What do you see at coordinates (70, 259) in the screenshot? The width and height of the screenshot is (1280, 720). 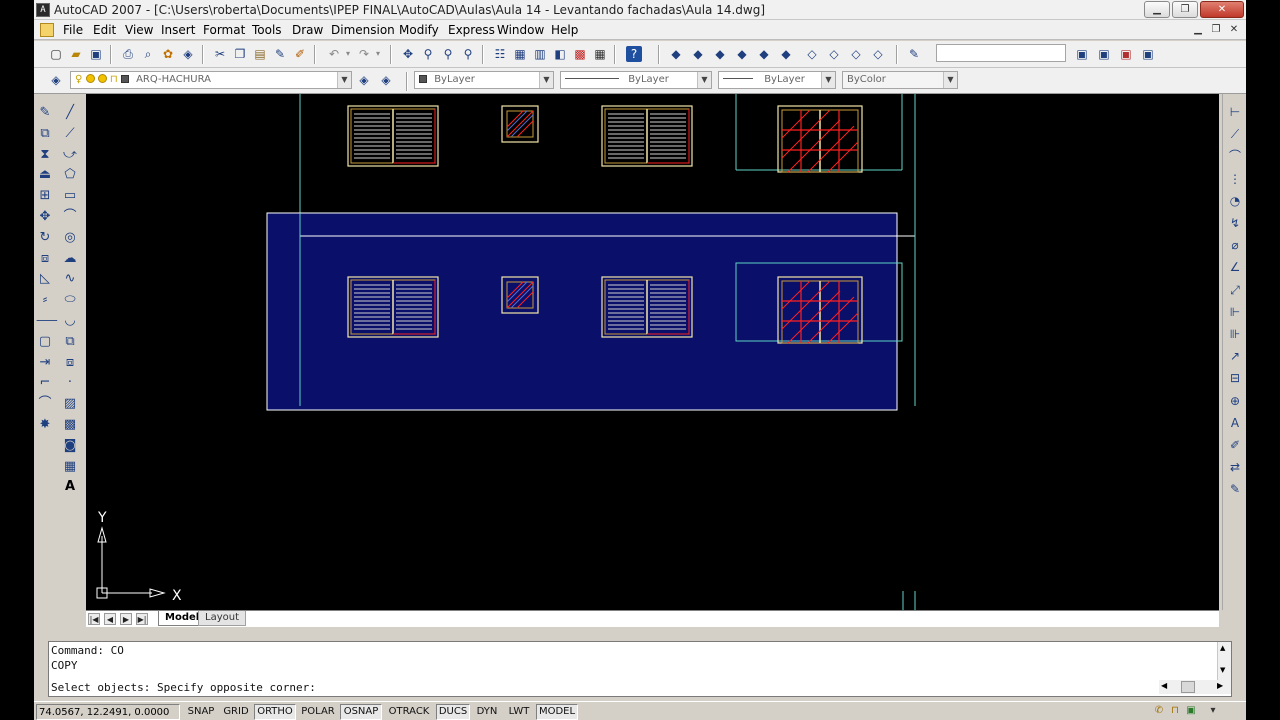 I see `revision-cloud-icon: ☁` at bounding box center [70, 259].